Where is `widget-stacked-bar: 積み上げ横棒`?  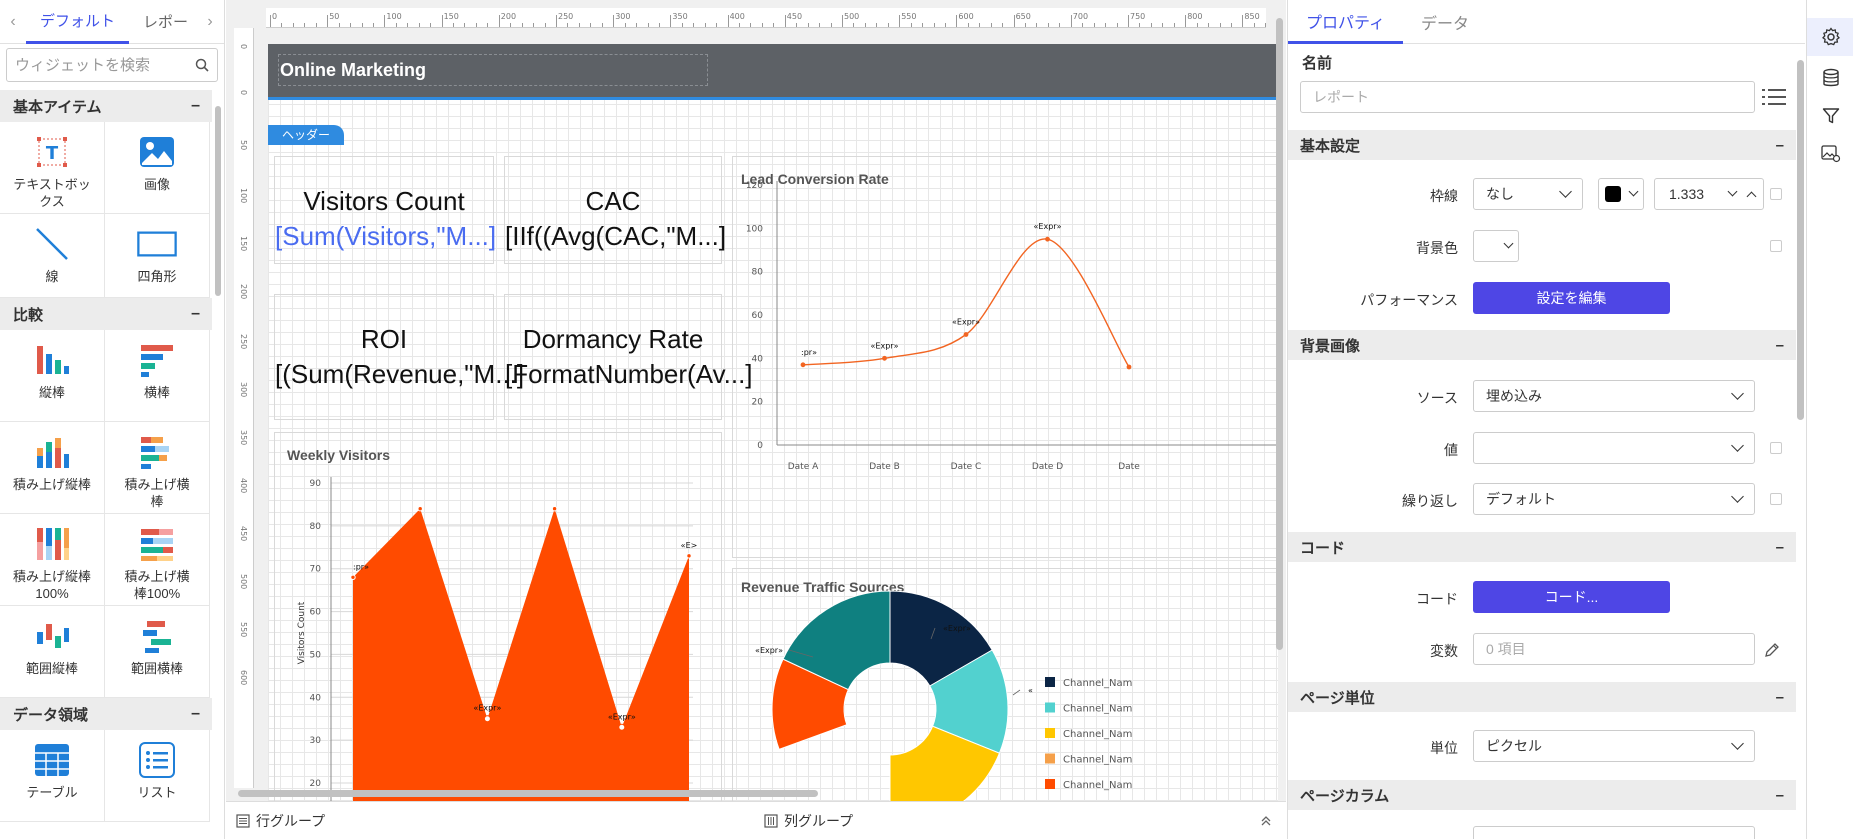
widget-stacked-bar: 積み上げ横棒 is located at coordinates (157, 468).